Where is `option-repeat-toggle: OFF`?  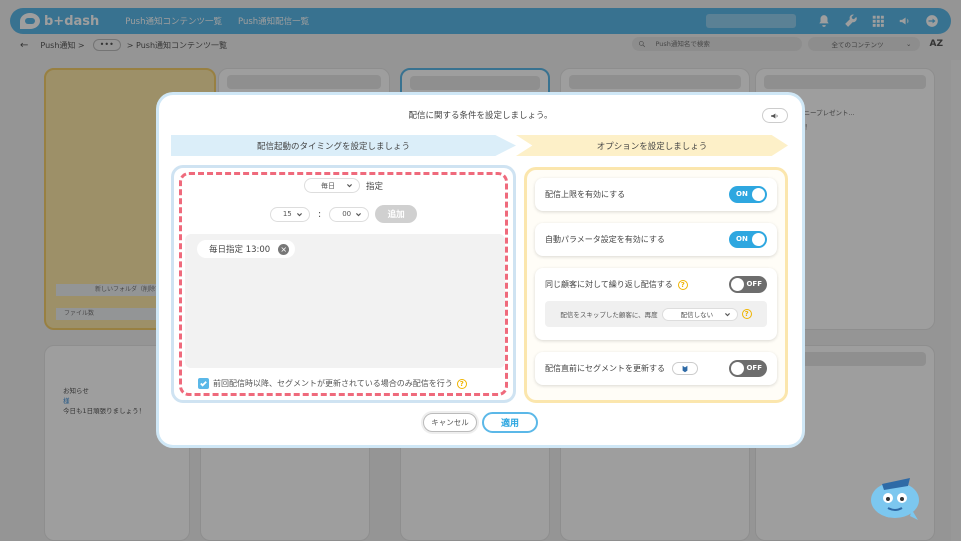 option-repeat-toggle: OFF is located at coordinates (748, 284).